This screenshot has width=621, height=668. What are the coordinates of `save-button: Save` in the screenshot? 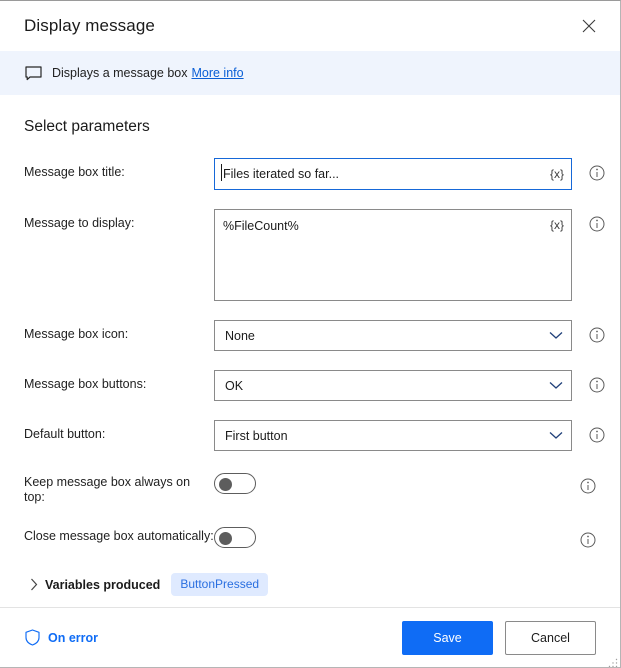 It's located at (447, 637).